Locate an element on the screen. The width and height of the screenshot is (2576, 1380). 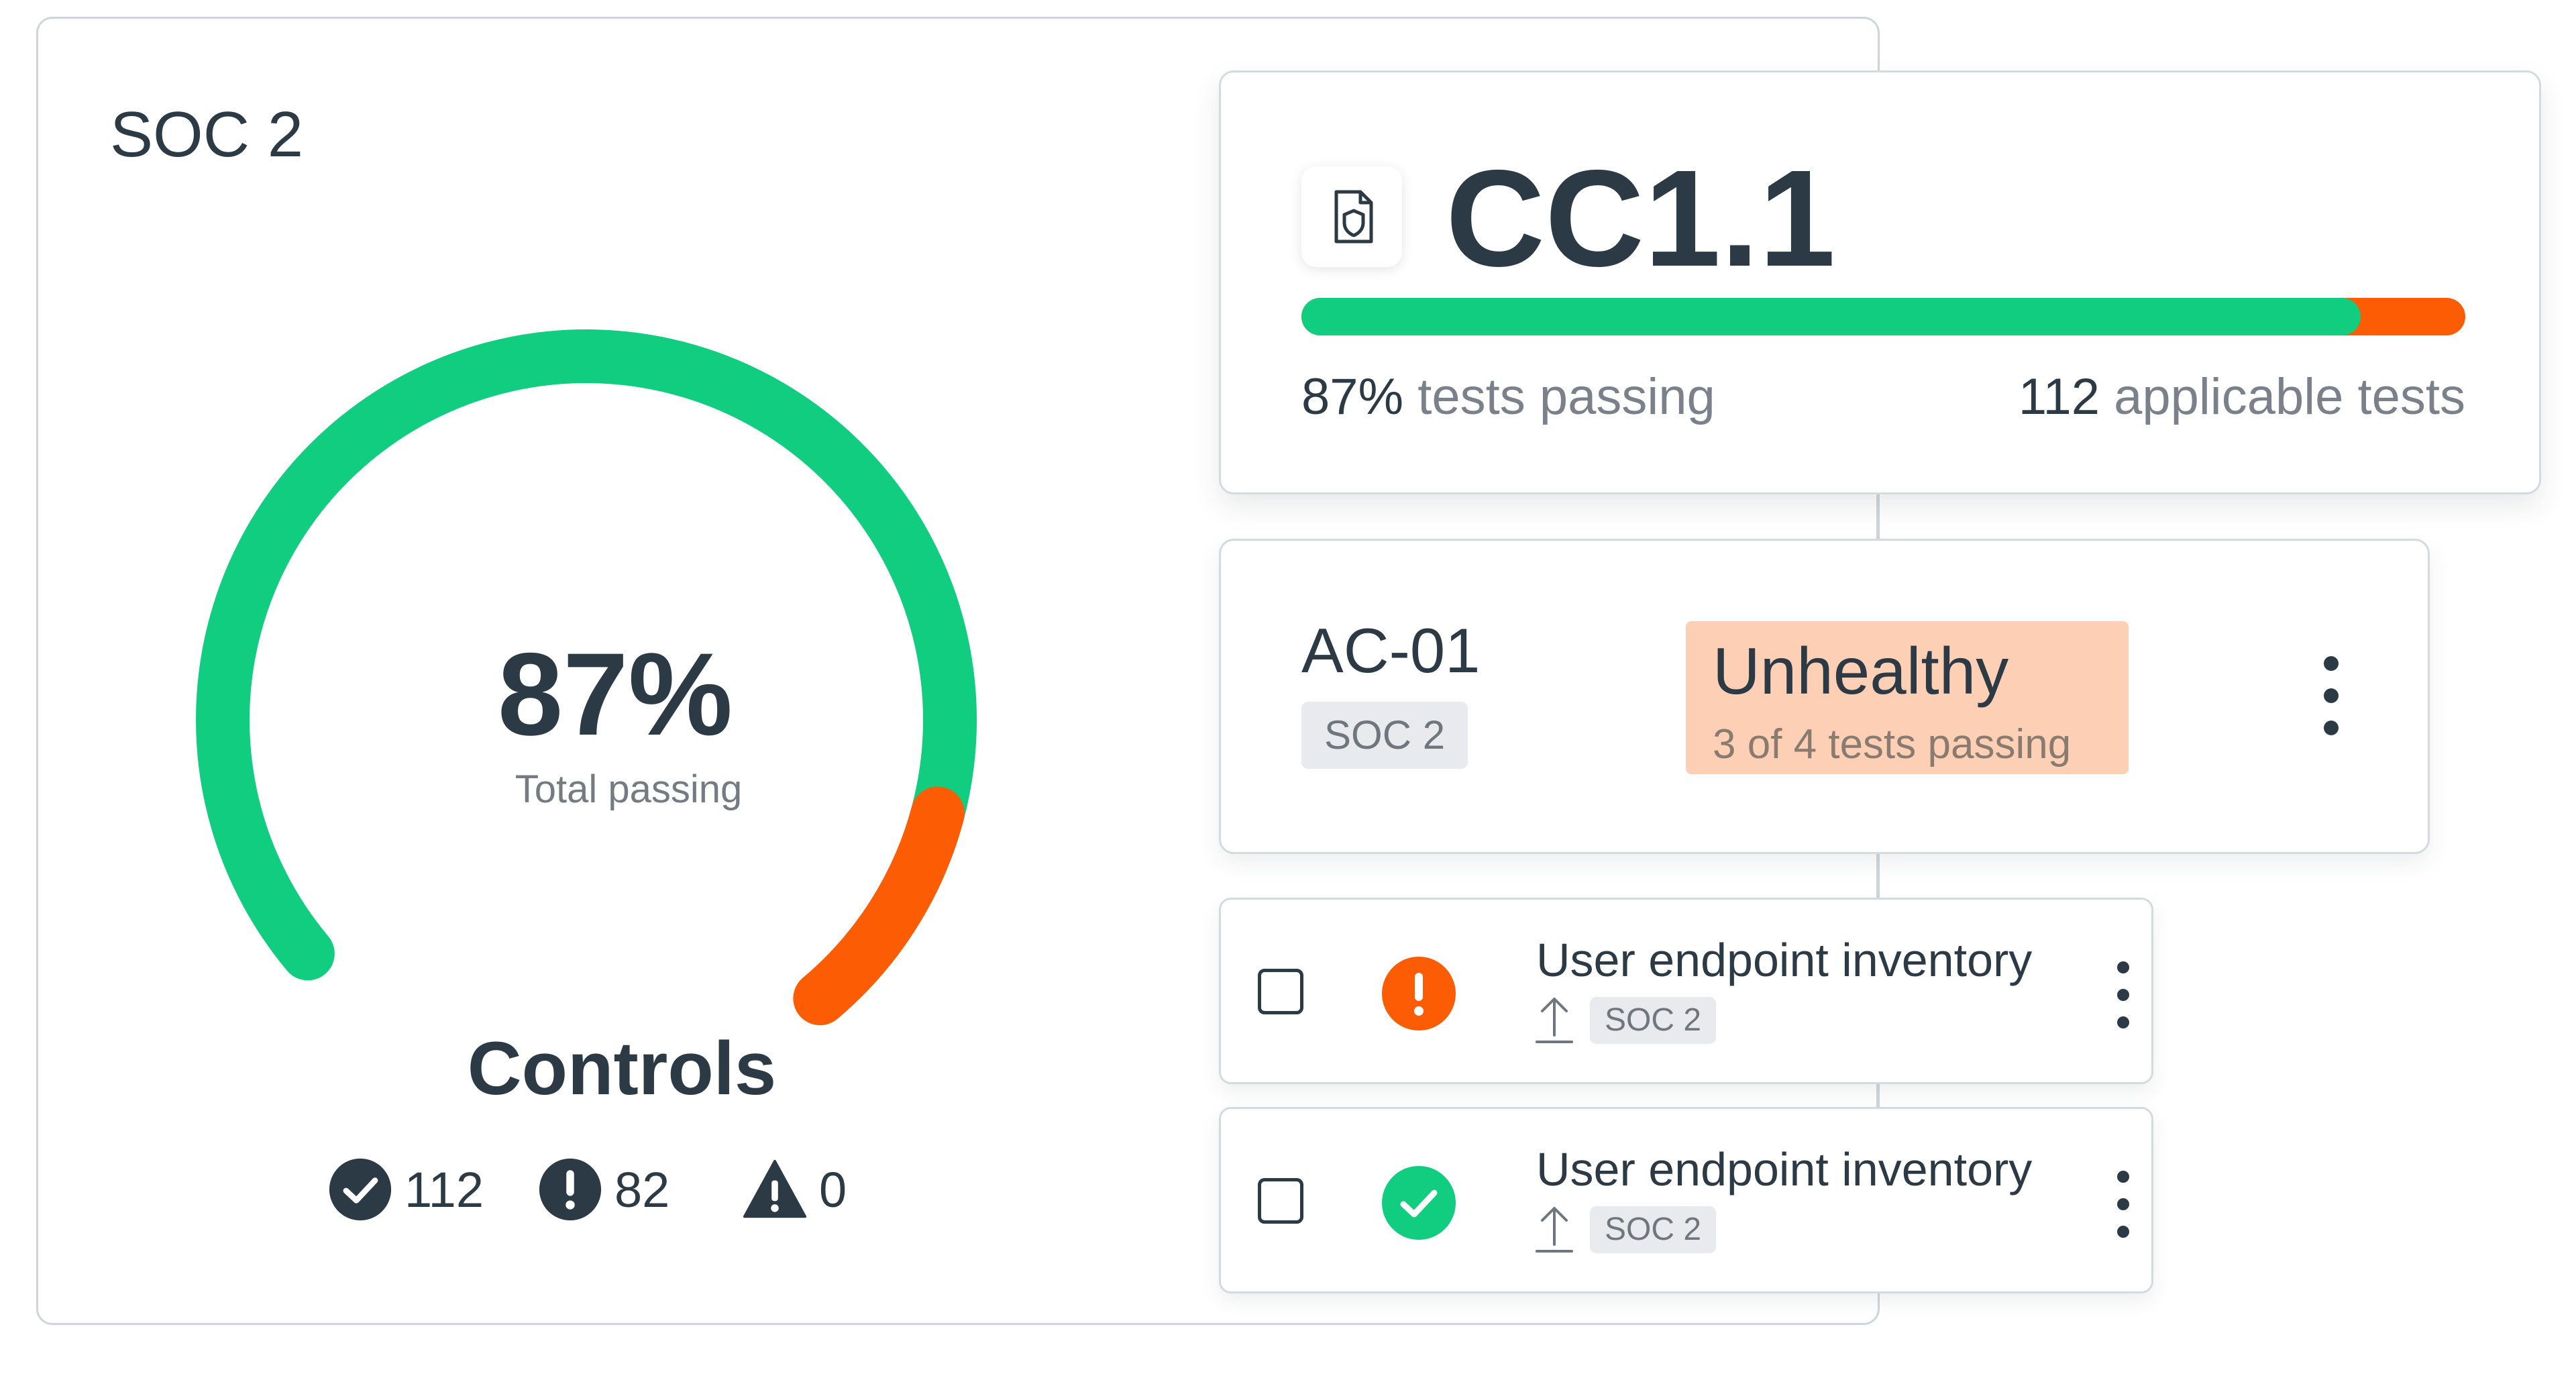
gauge-failing-arc is located at coordinates (879, 906).